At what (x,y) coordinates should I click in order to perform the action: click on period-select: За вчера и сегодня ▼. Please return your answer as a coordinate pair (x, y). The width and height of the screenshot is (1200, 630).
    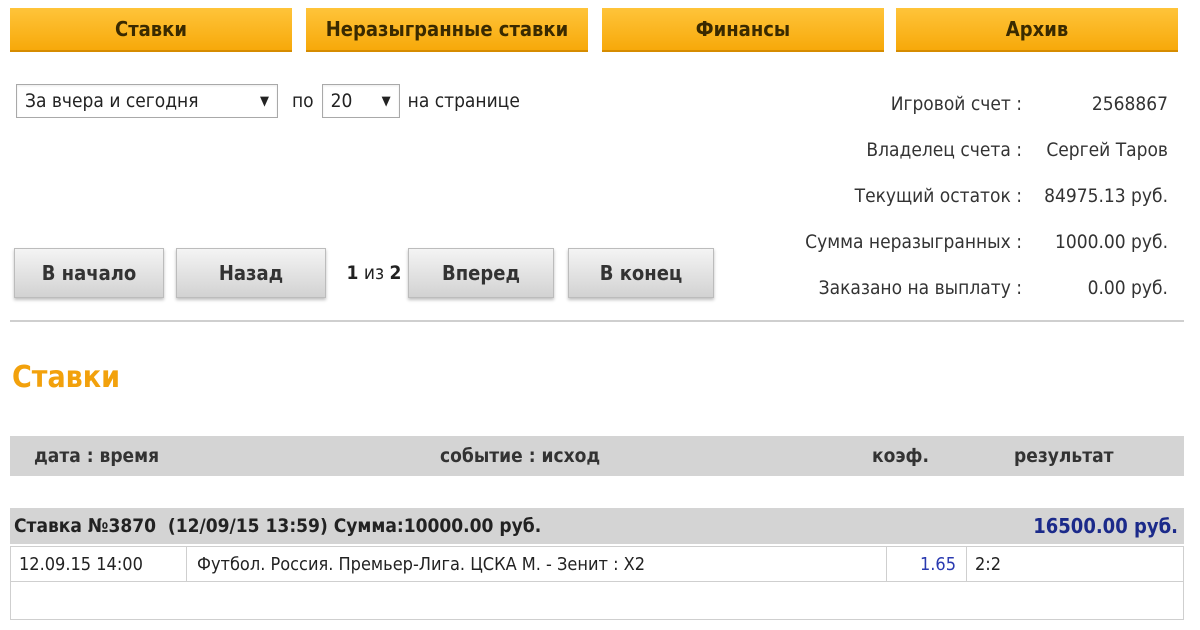
    Looking at the image, I should click on (147, 101).